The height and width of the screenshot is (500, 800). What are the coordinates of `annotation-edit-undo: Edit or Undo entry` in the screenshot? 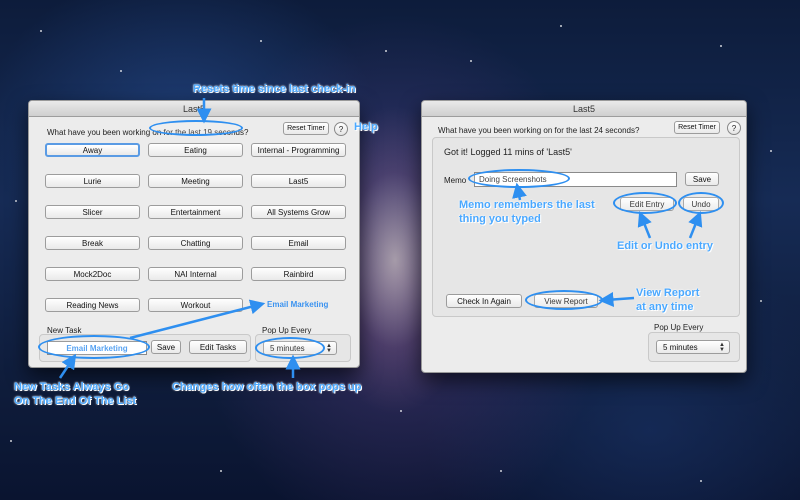 It's located at (665, 246).